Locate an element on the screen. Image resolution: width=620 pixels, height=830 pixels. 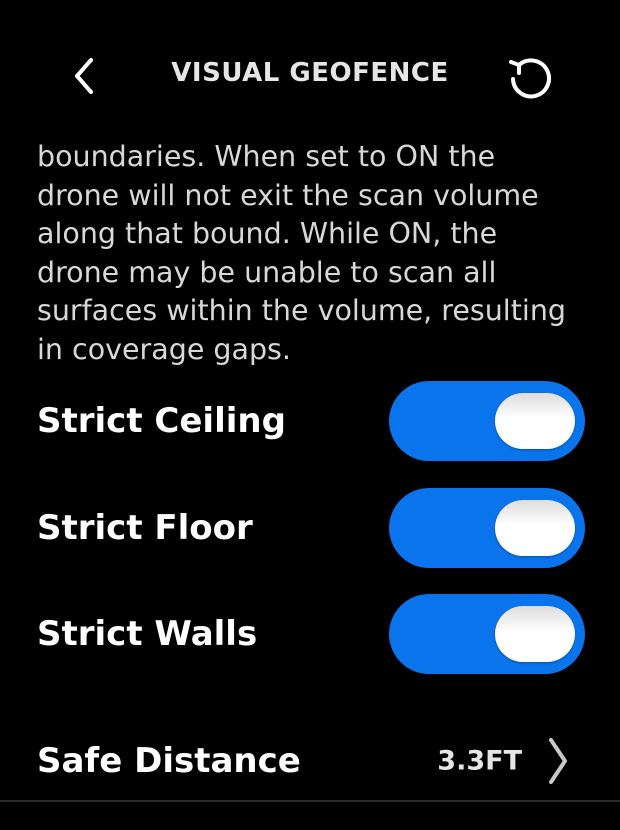
strict-floor-row: Strict Floor is located at coordinates (310, 528).